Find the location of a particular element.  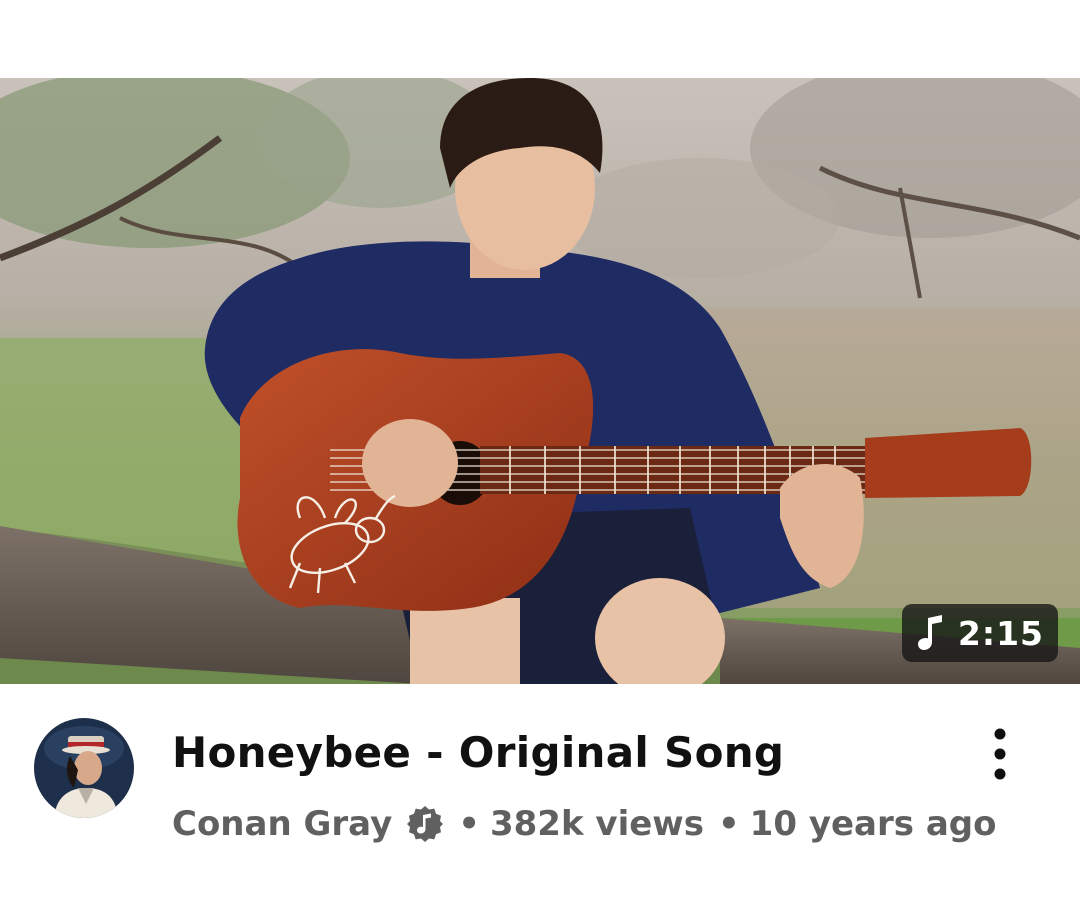

channel-avatar is located at coordinates (84, 768).